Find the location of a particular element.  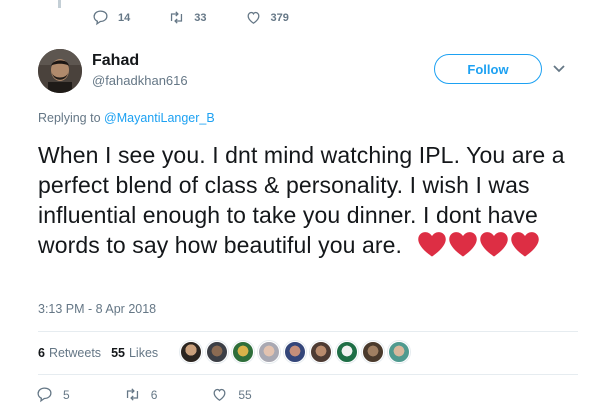

avatar-photo is located at coordinates (60, 71).